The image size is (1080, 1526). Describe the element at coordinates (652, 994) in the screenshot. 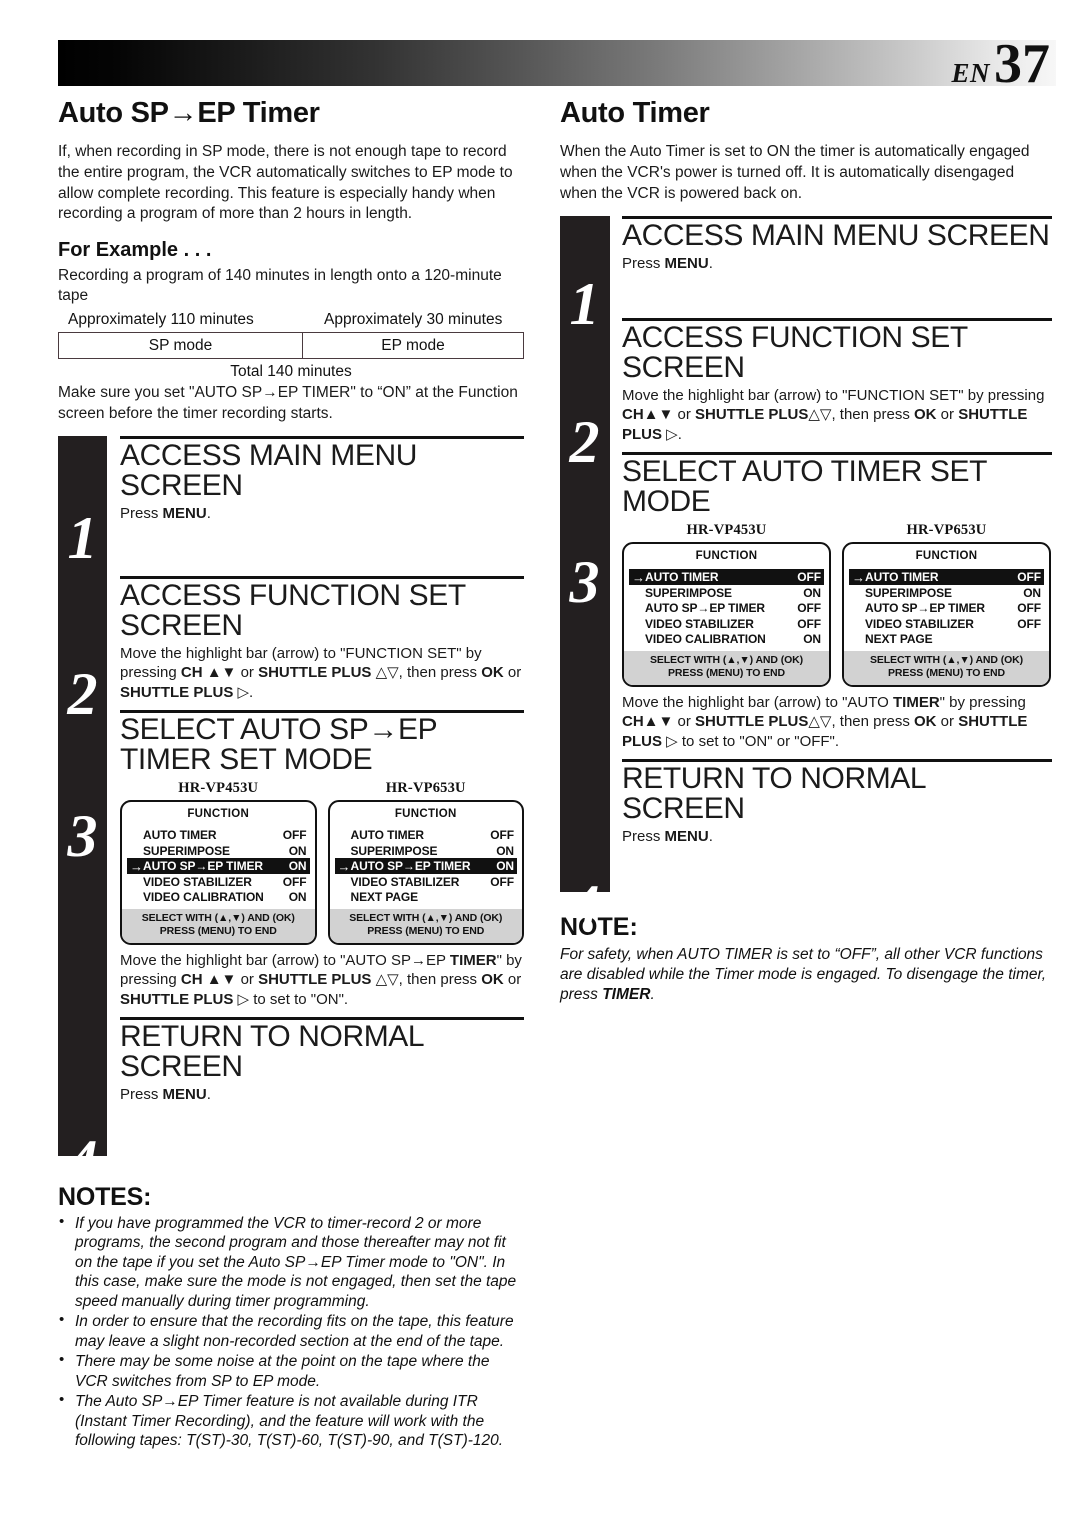

I see `note-text-post: .` at that location.